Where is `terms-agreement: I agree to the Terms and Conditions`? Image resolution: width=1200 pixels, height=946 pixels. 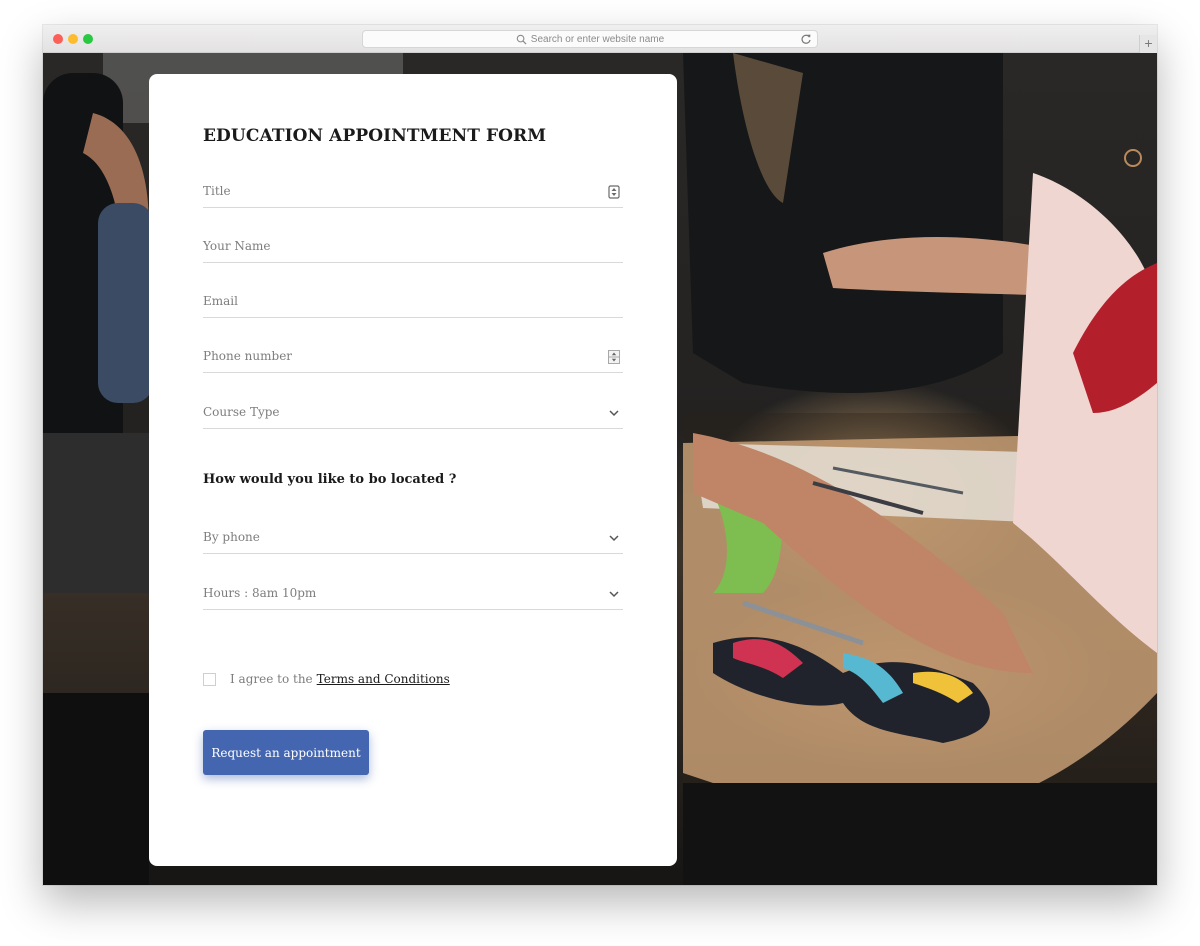
terms-agreement: I agree to the Terms and Conditions is located at coordinates (326, 679).